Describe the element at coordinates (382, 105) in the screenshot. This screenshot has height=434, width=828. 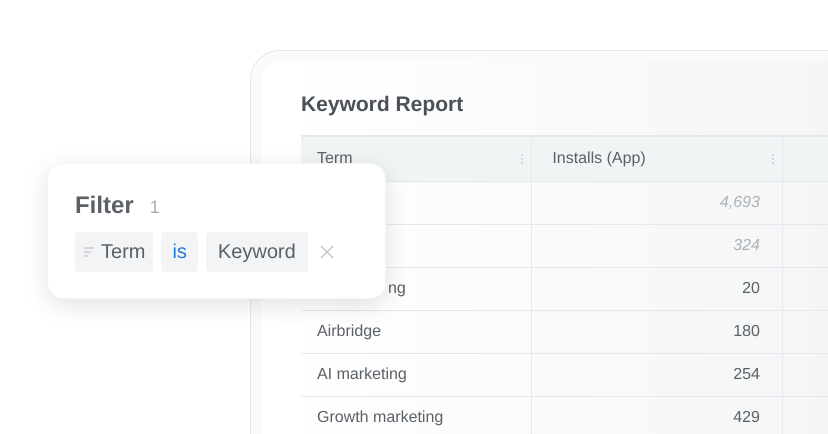
I see `report-title: Keyword Report` at that location.